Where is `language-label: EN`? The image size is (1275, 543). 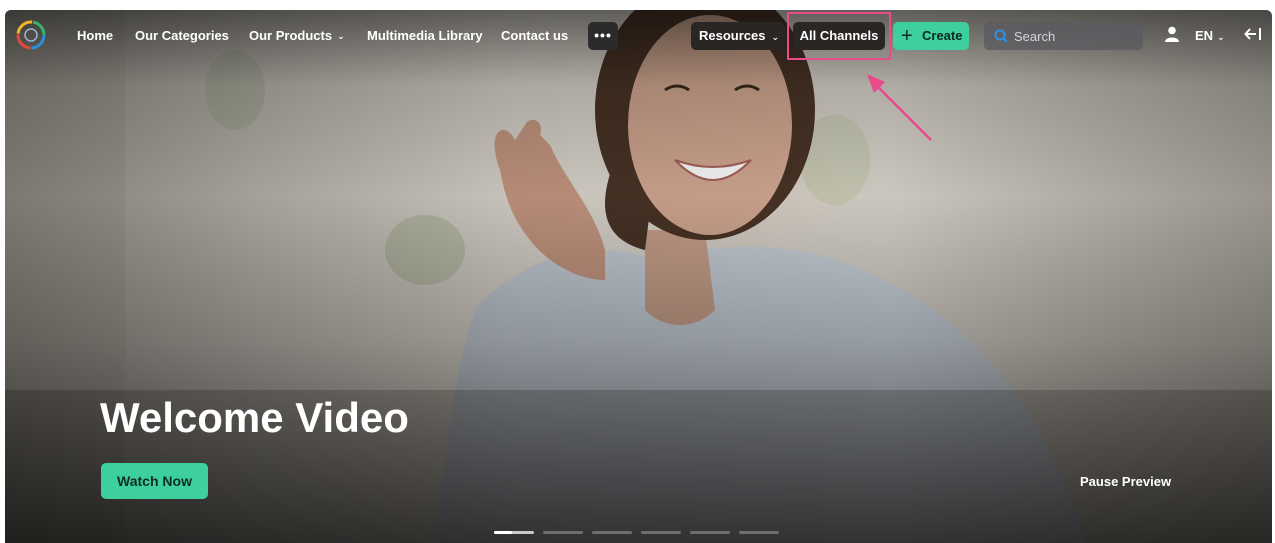
language-label: EN is located at coordinates (1204, 35).